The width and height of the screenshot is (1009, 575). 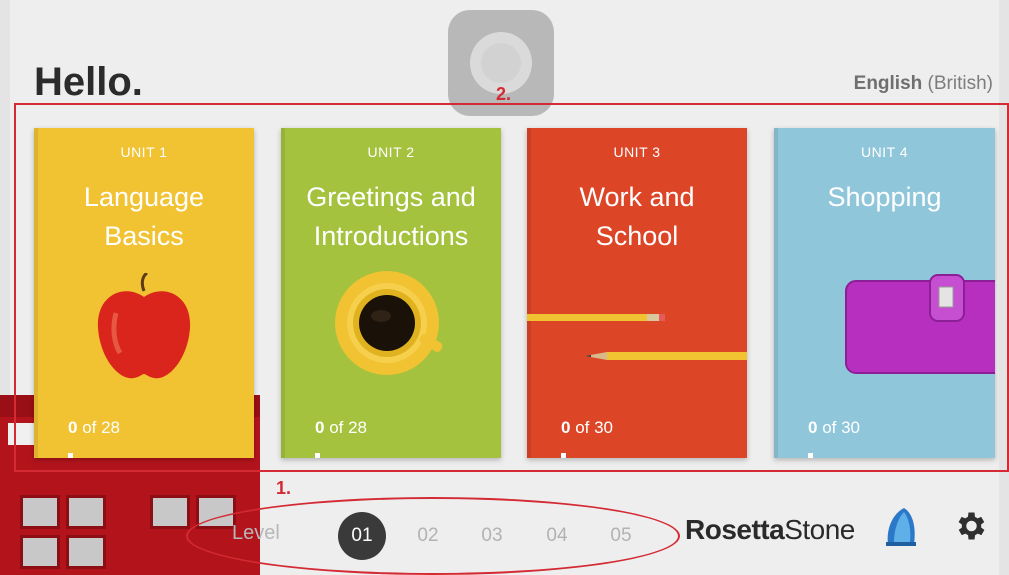 I want to click on brand-bold: Rosetta, so click(x=735, y=529).